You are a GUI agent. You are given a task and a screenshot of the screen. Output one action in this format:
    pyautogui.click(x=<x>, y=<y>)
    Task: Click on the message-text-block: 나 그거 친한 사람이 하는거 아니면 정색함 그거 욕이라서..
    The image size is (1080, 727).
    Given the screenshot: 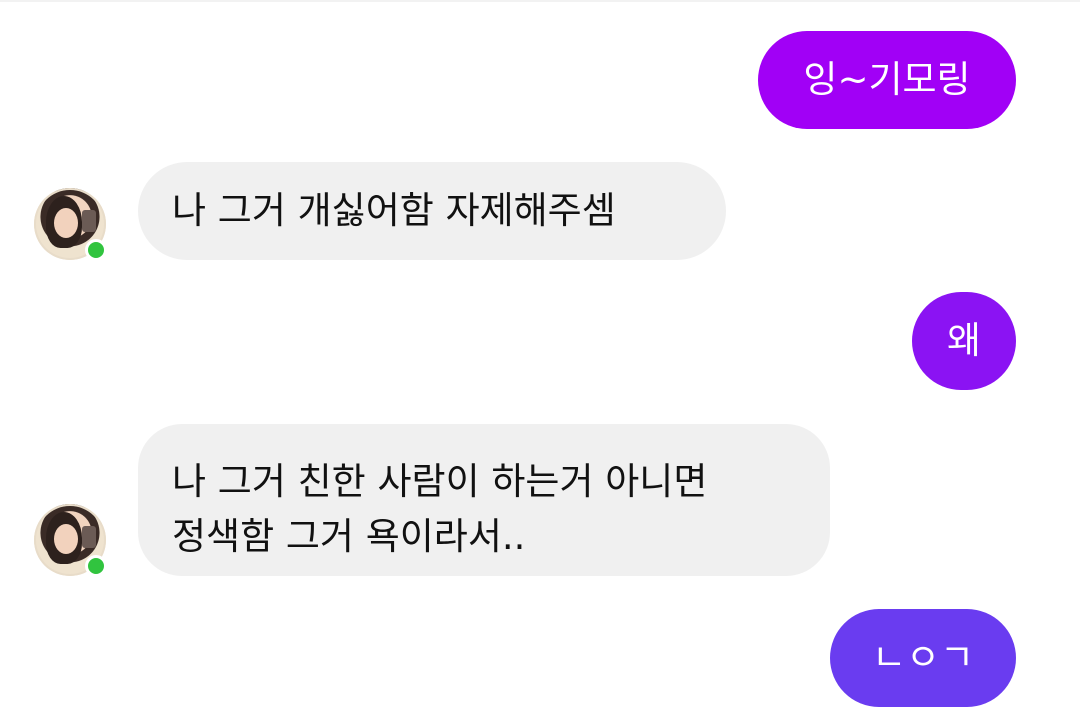 What is the action you would take?
    pyautogui.click(x=439, y=509)
    